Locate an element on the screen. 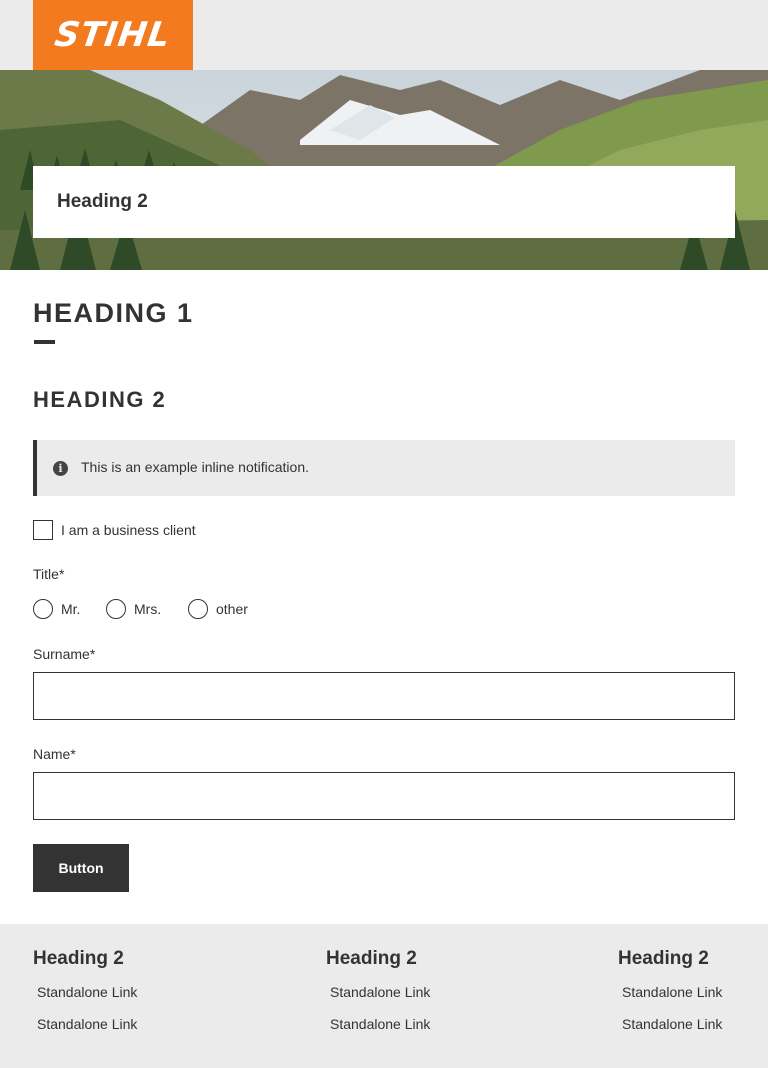  page-heading-2: HEADING 2 is located at coordinates (100, 399).